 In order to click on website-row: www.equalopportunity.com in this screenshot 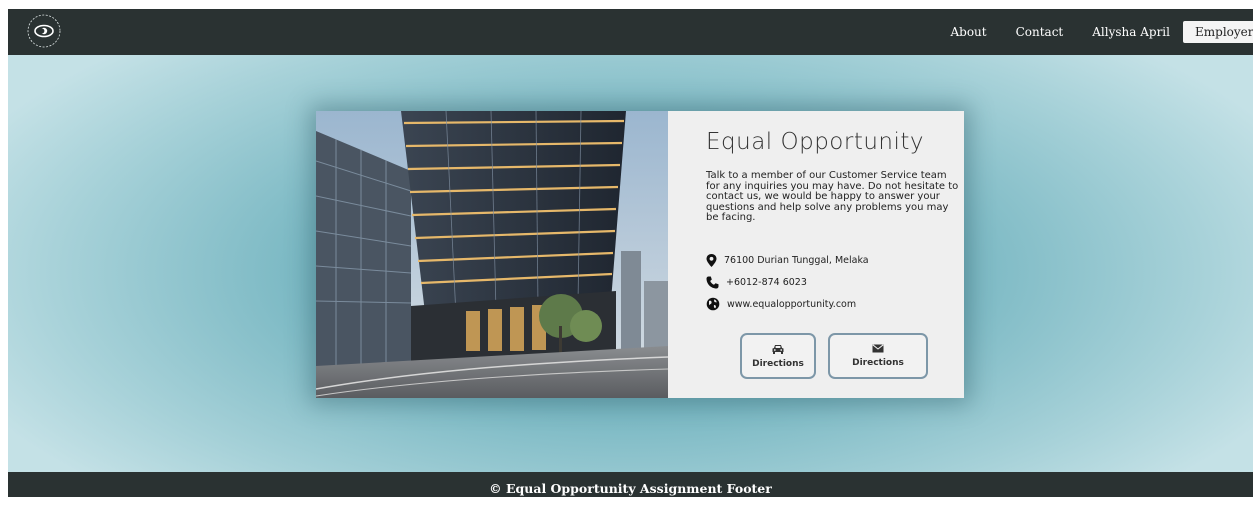, I will do `click(781, 304)`.